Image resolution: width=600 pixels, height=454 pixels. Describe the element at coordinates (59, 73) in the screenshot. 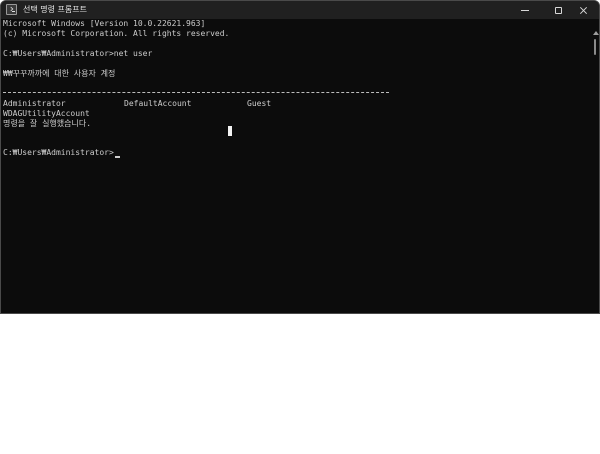

I see `accounts-header: ₩₩꾸꾸까까에 대한 사용자 계정` at that location.